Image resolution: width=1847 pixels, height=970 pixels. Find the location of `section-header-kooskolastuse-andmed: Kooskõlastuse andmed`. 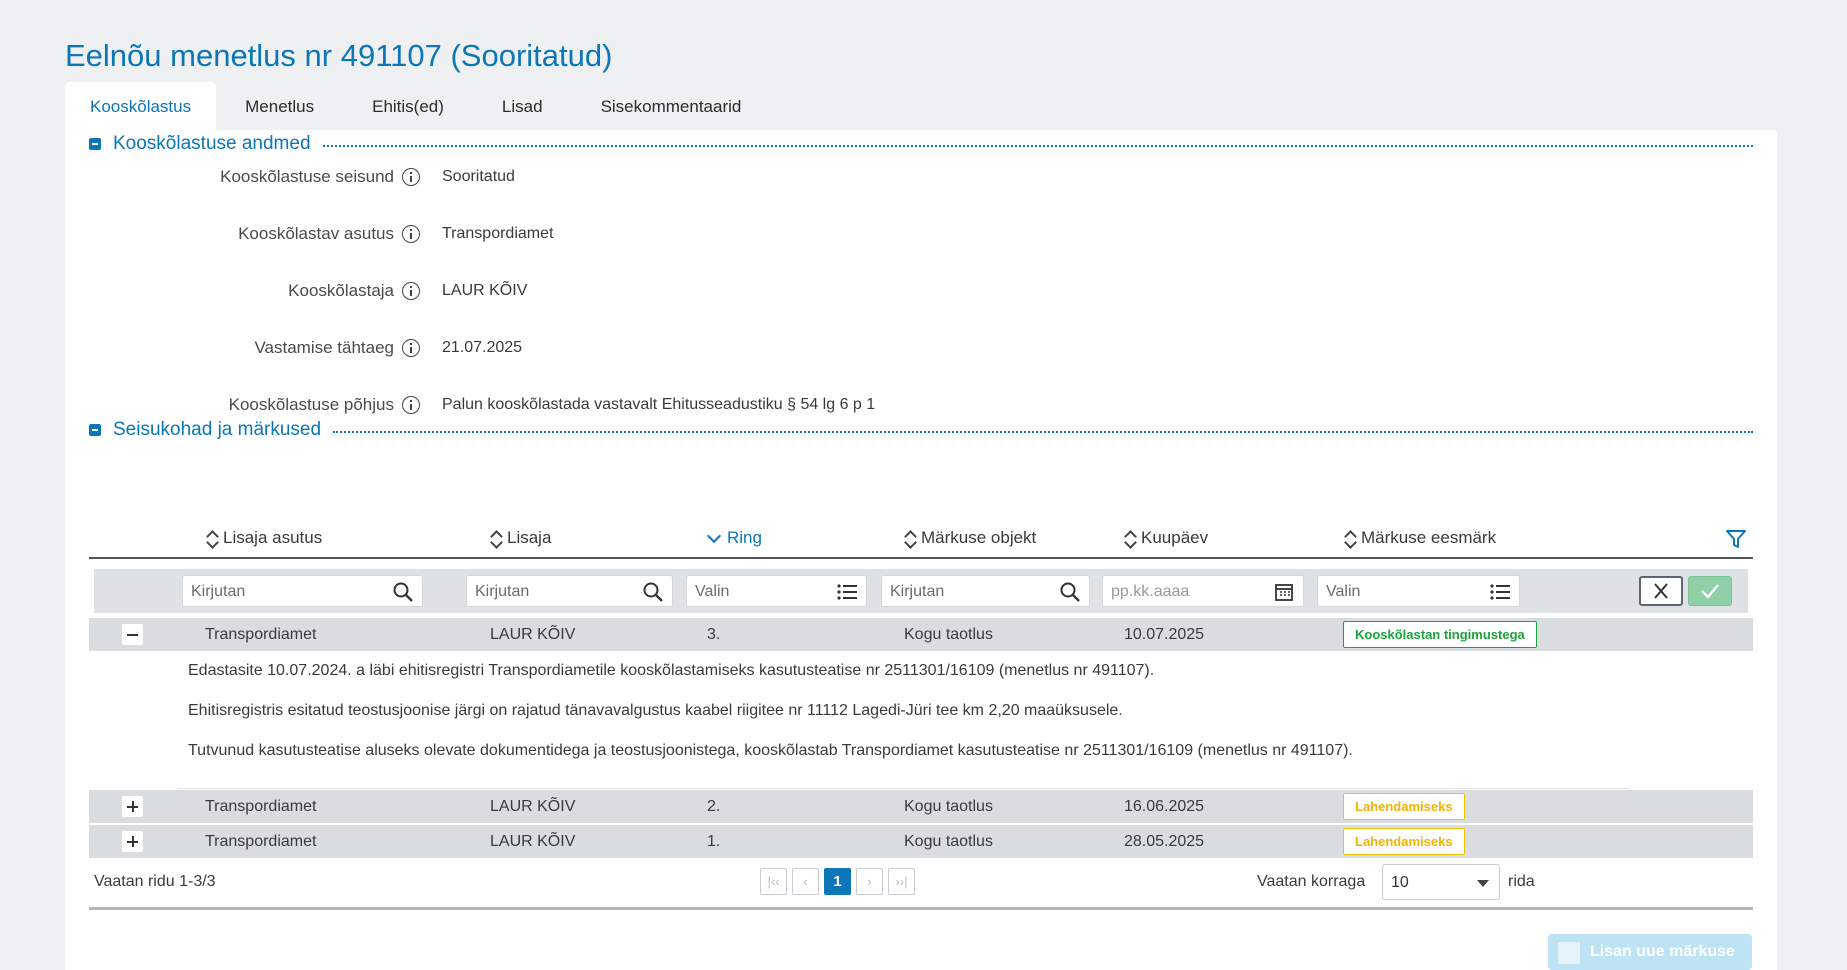

section-header-kooskolastuse-andmed: Kooskõlastuse andmed is located at coordinates (921, 144).